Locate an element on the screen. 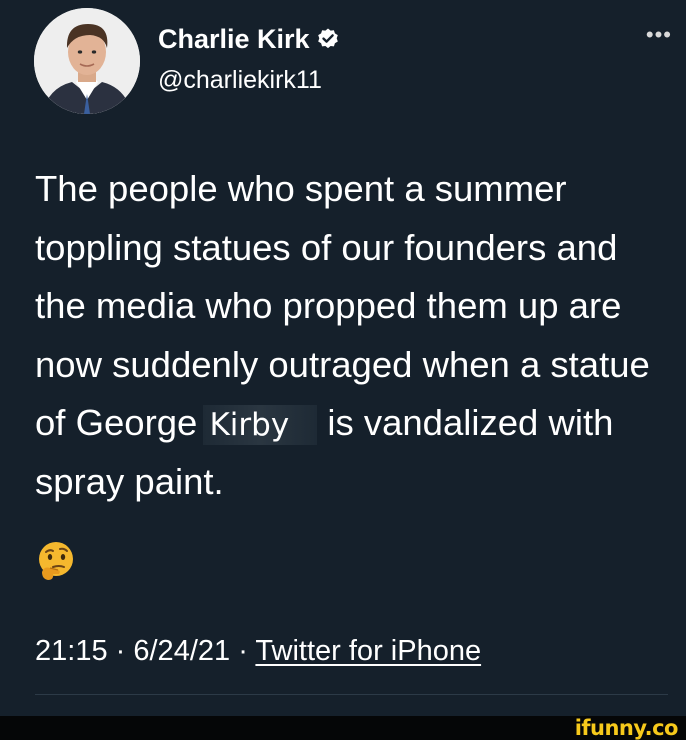 Image resolution: width=686 pixels, height=740 pixels. more-options-icon: ••• is located at coordinates (659, 35).